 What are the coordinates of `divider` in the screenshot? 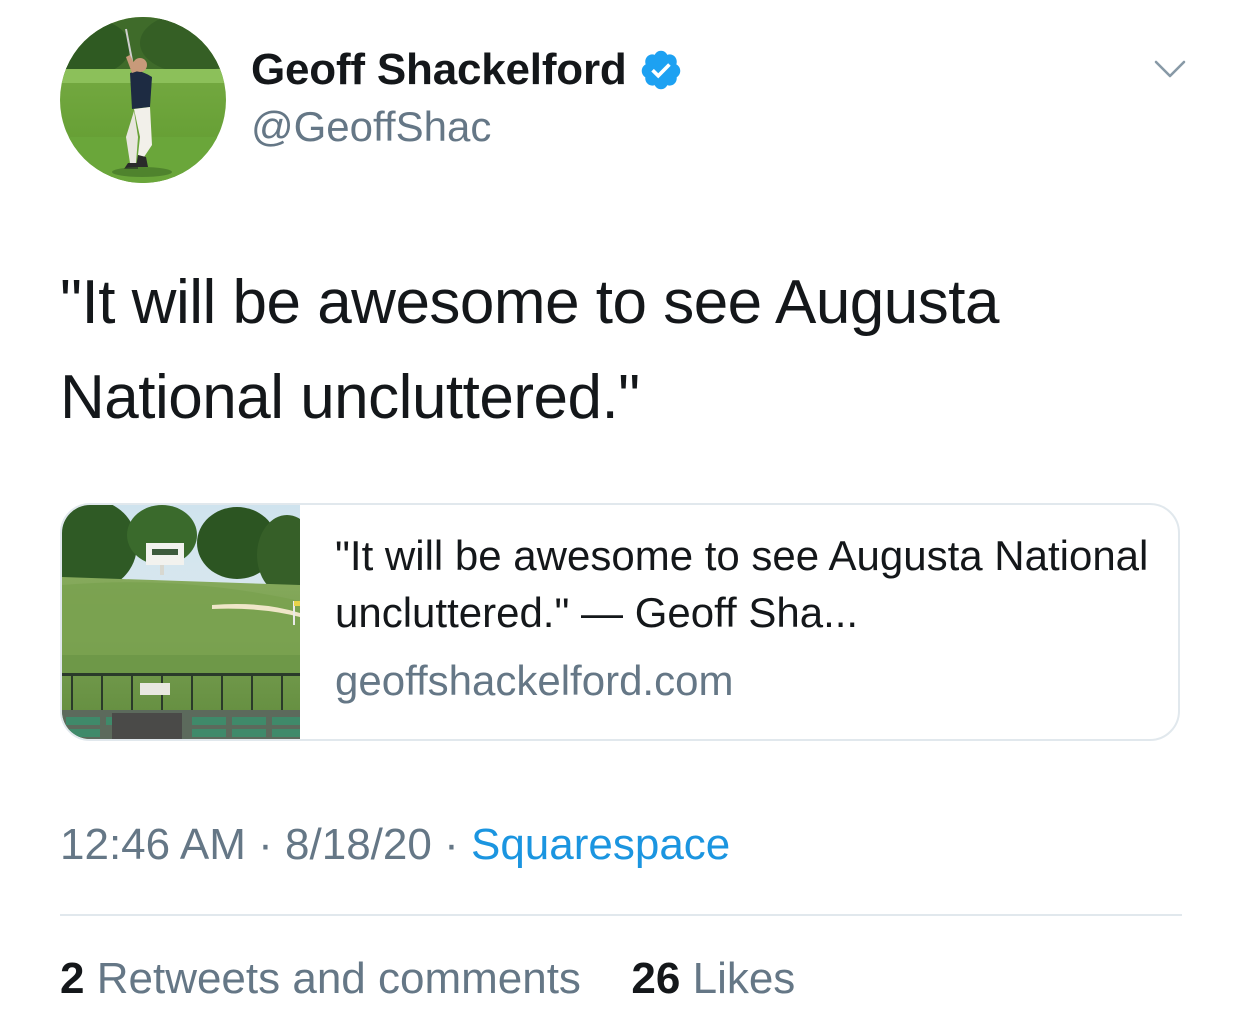 It's located at (621, 915).